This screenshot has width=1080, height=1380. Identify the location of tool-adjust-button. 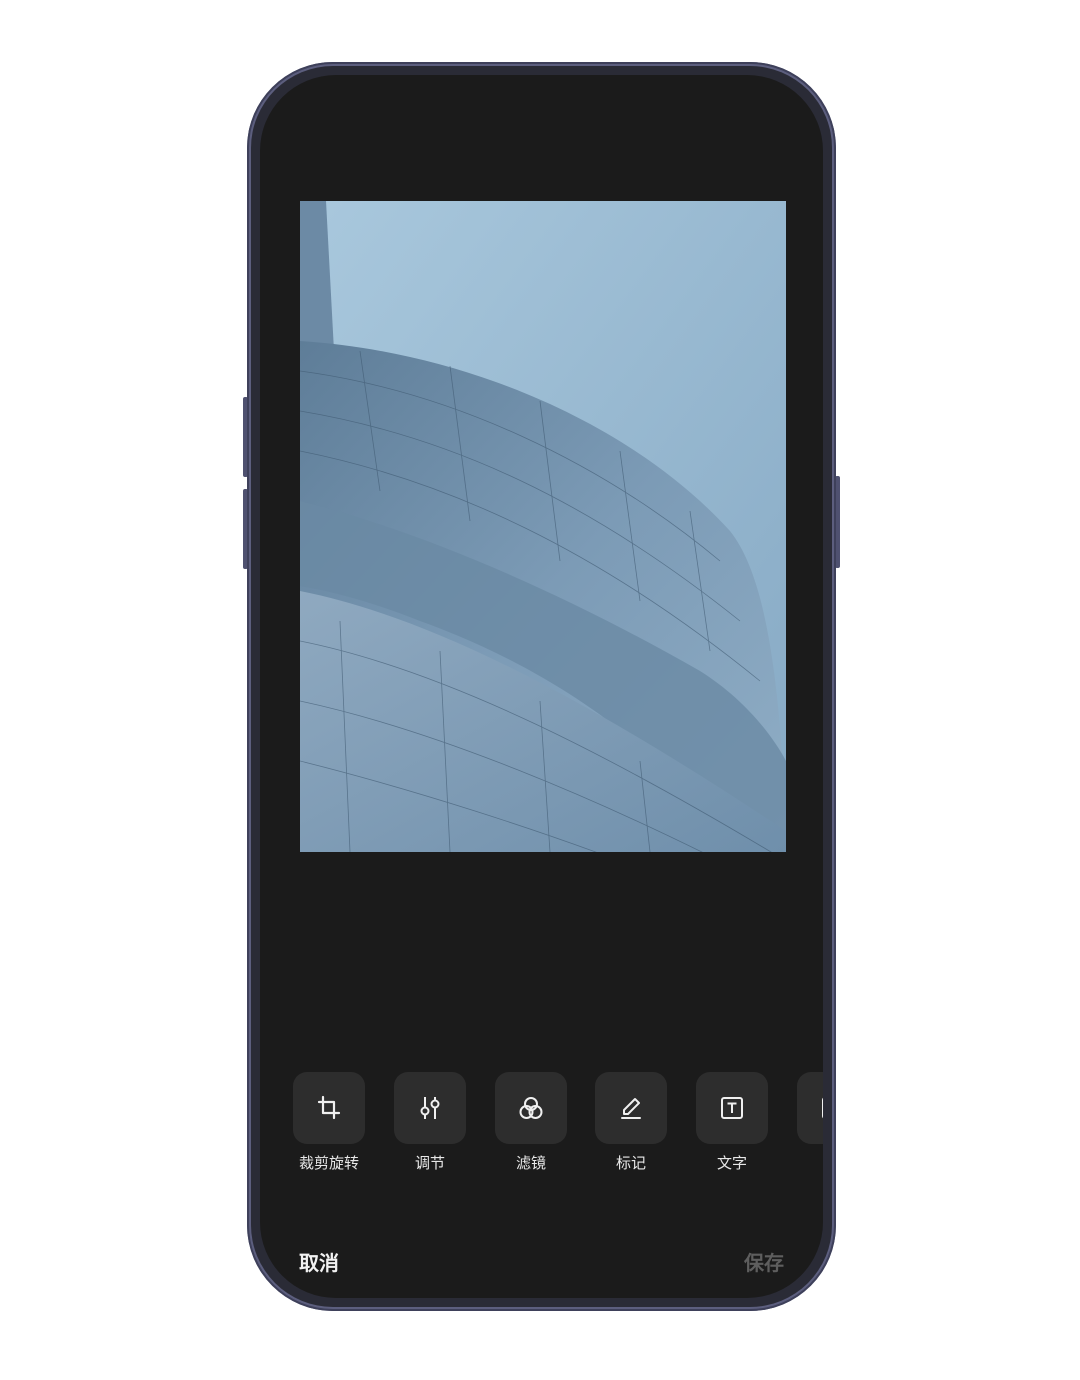
(430, 1108).